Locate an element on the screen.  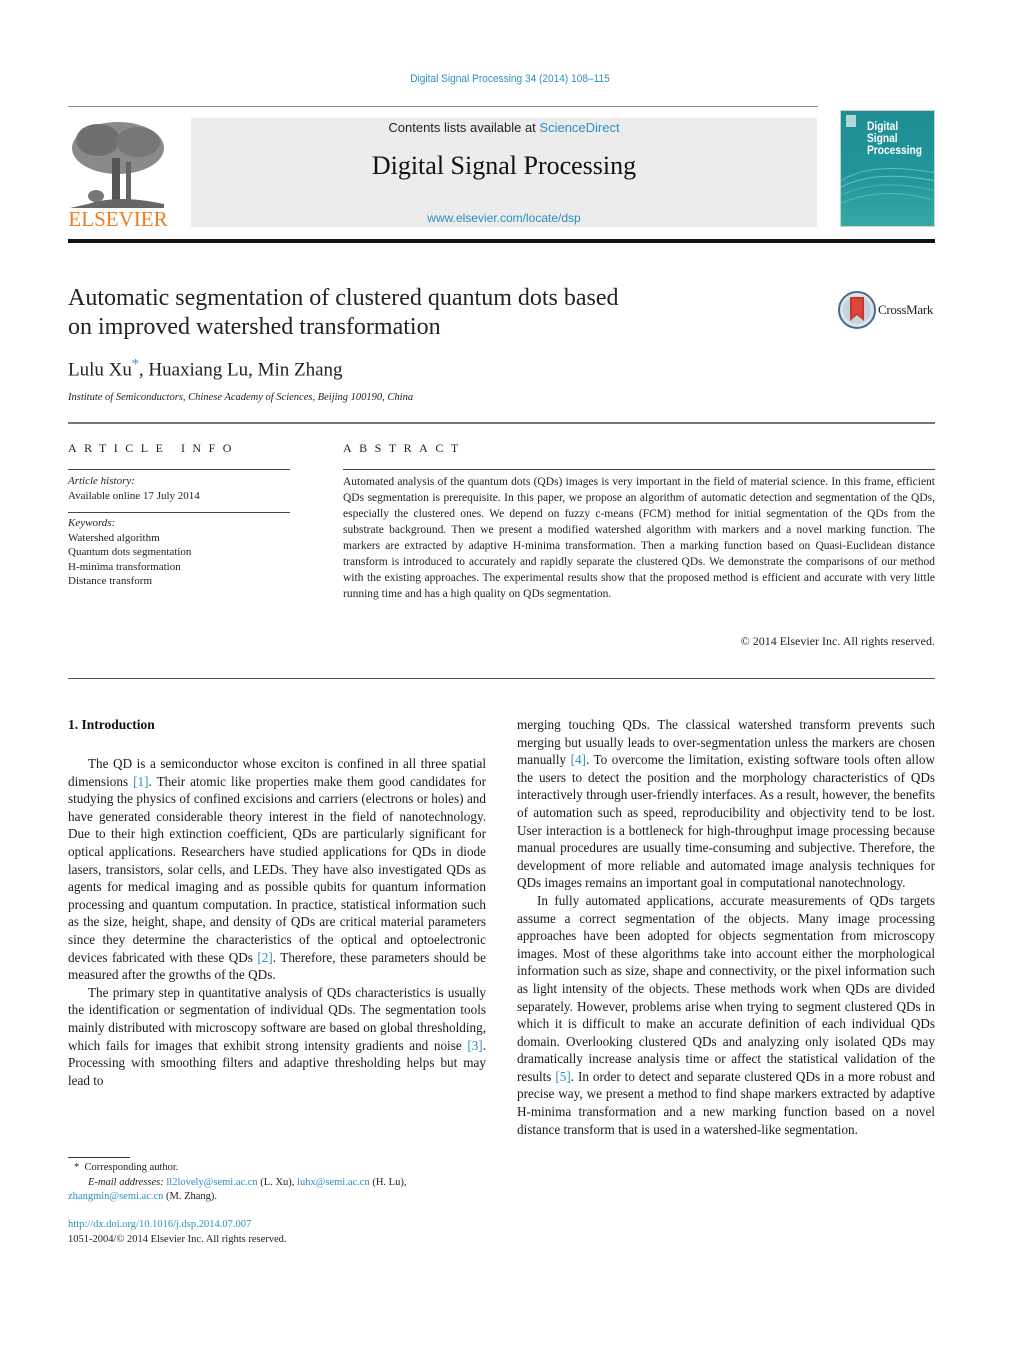
email-link: luhx@semi.ac.cn is located at coordinates (333, 1182).